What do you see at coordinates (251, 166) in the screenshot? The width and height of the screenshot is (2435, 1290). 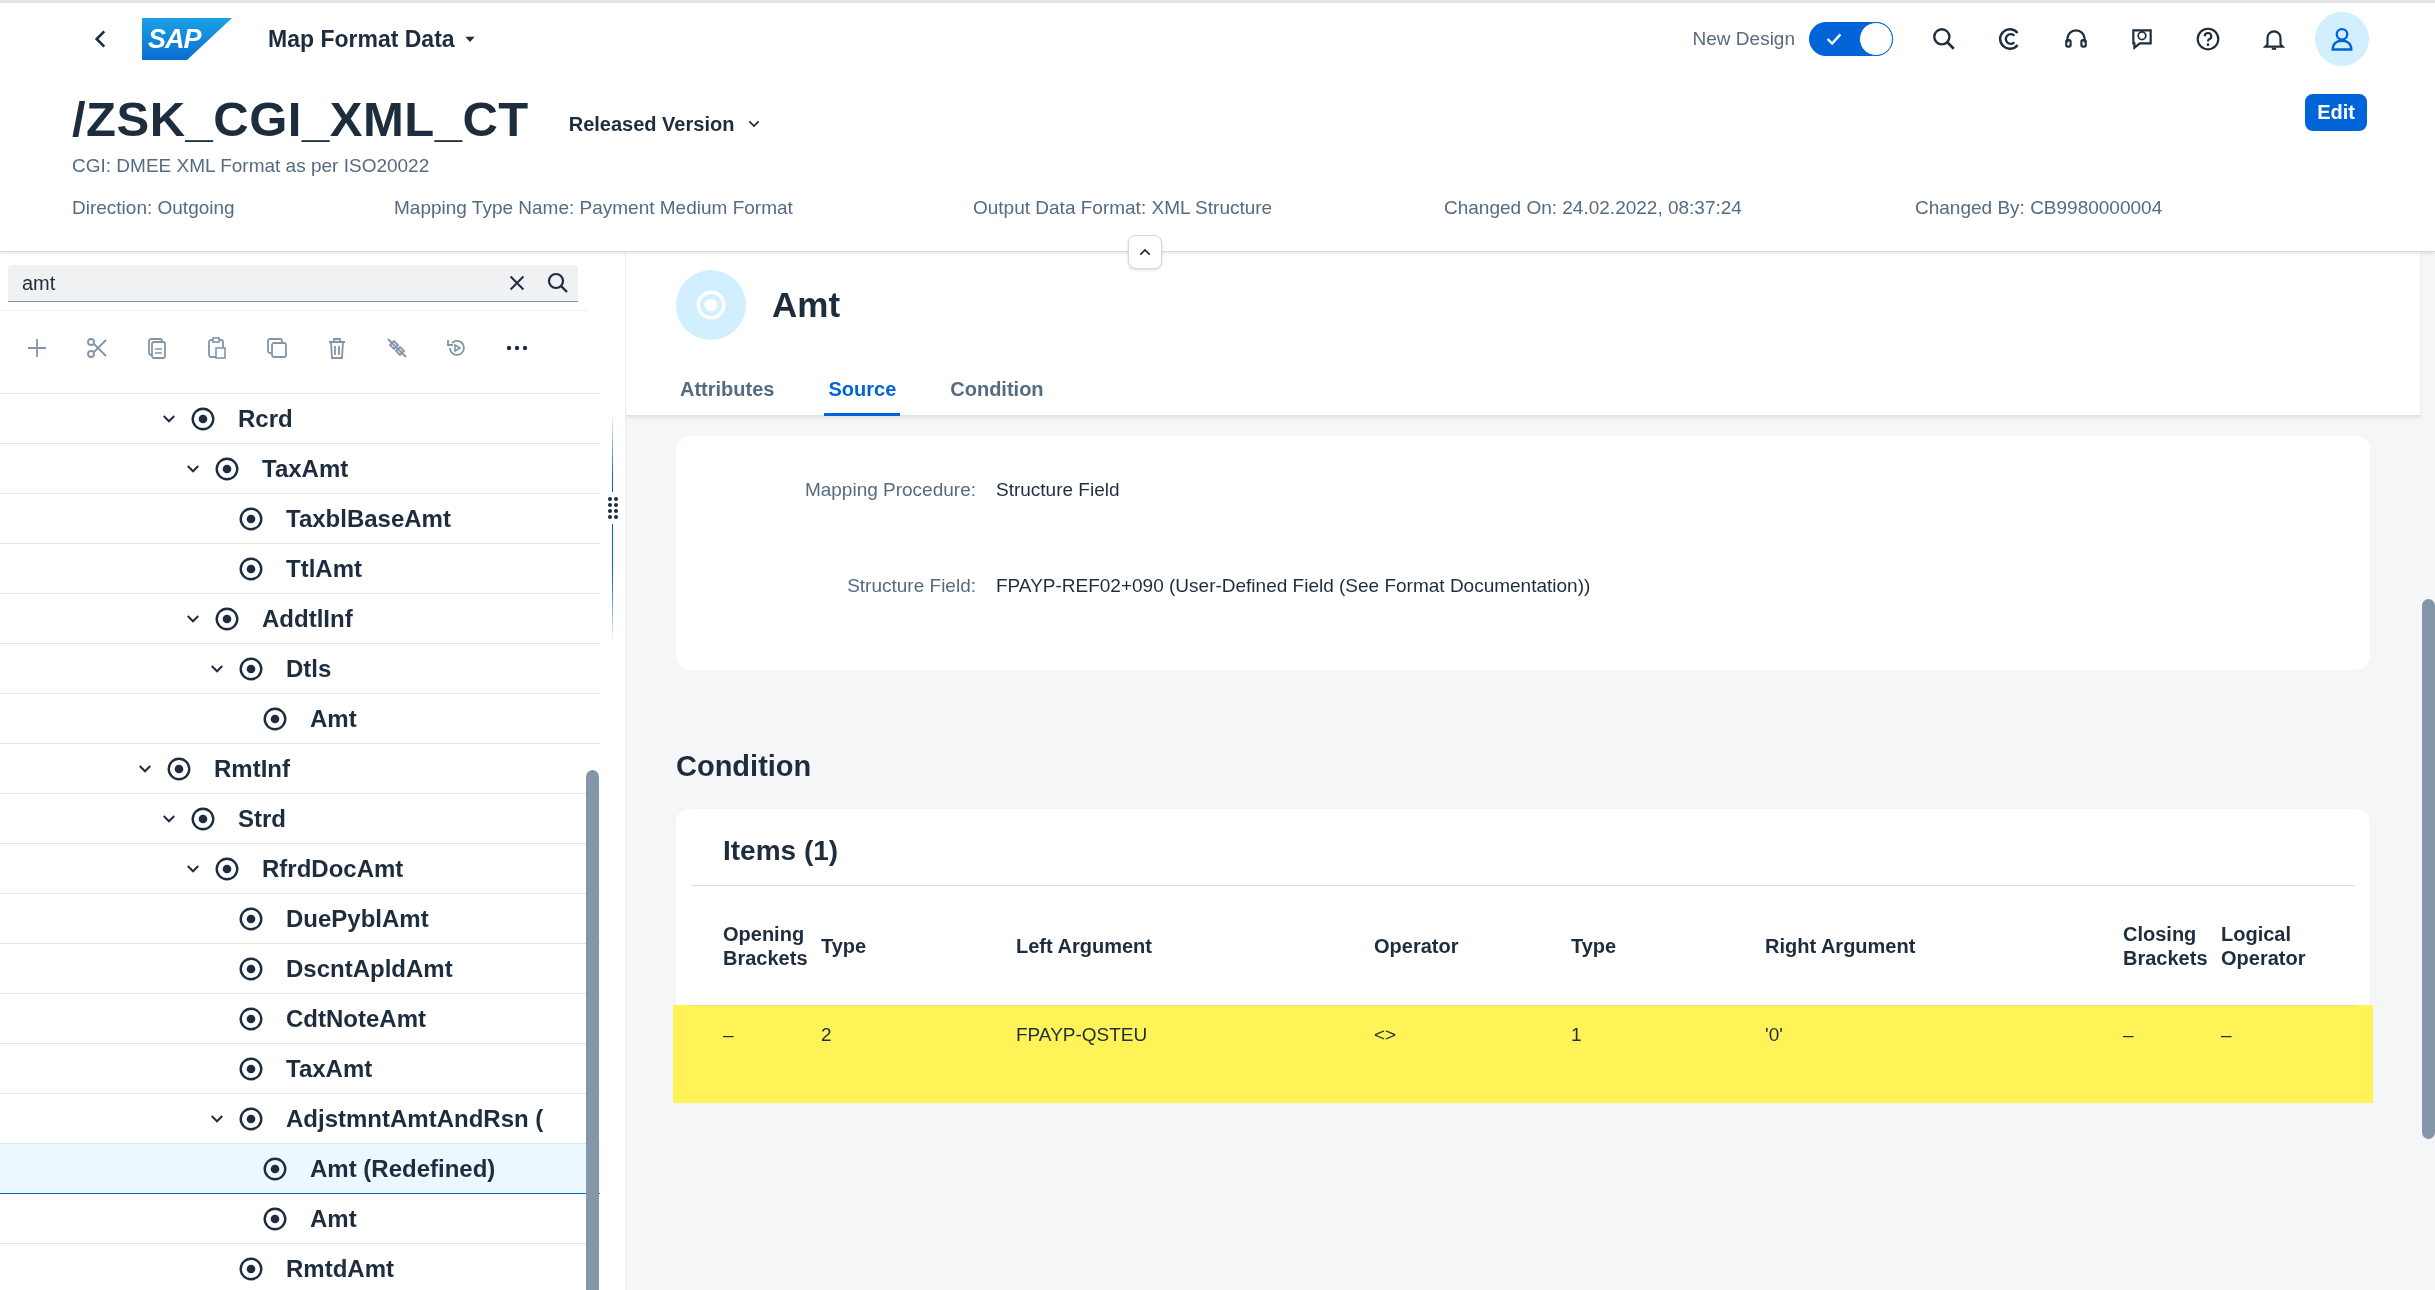 I see `object-description: CGI: DMEE XML Format as per ISO20022` at bounding box center [251, 166].